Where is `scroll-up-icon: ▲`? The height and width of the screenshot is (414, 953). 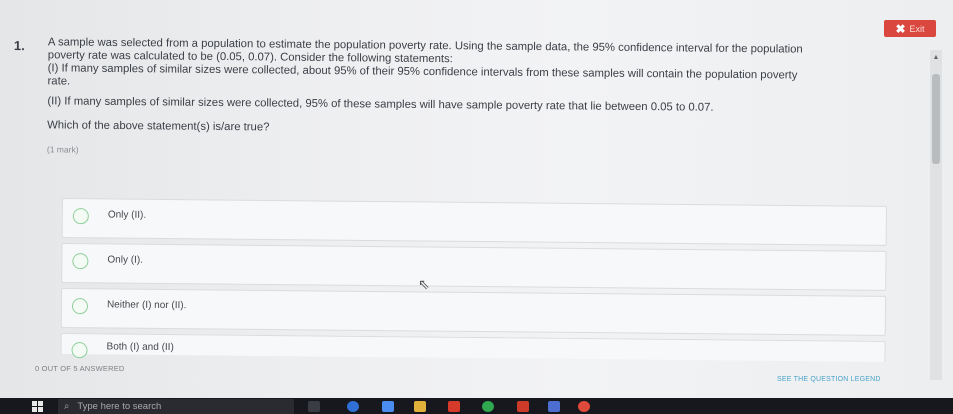 scroll-up-icon: ▲ is located at coordinates (936, 57).